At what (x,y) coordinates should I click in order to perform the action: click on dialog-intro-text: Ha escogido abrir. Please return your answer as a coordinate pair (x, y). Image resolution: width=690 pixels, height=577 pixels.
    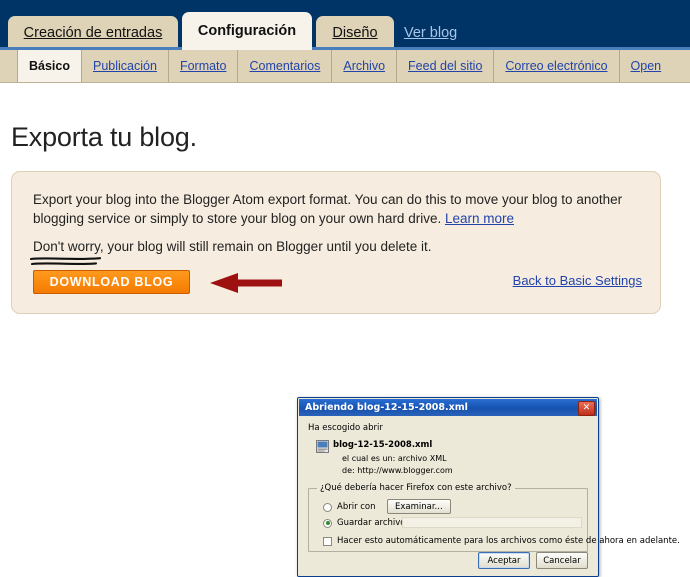
    Looking at the image, I should click on (345, 428).